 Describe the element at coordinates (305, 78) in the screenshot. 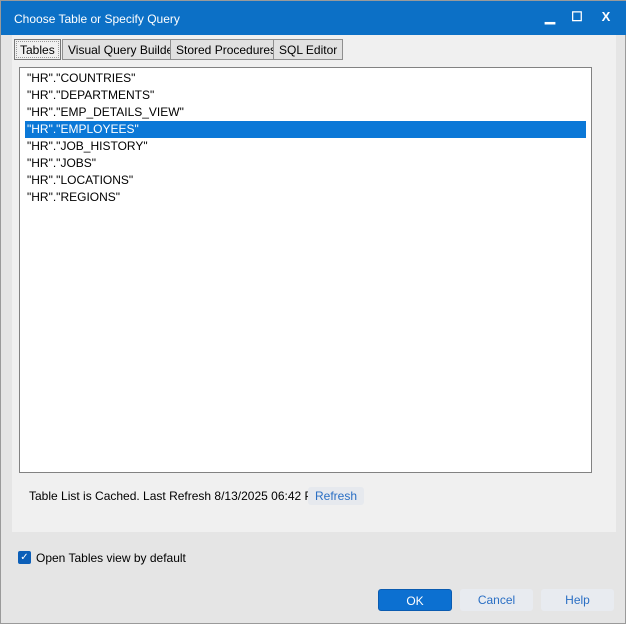

I see `table-list-item: "HR"."COUNTRIES"` at that location.